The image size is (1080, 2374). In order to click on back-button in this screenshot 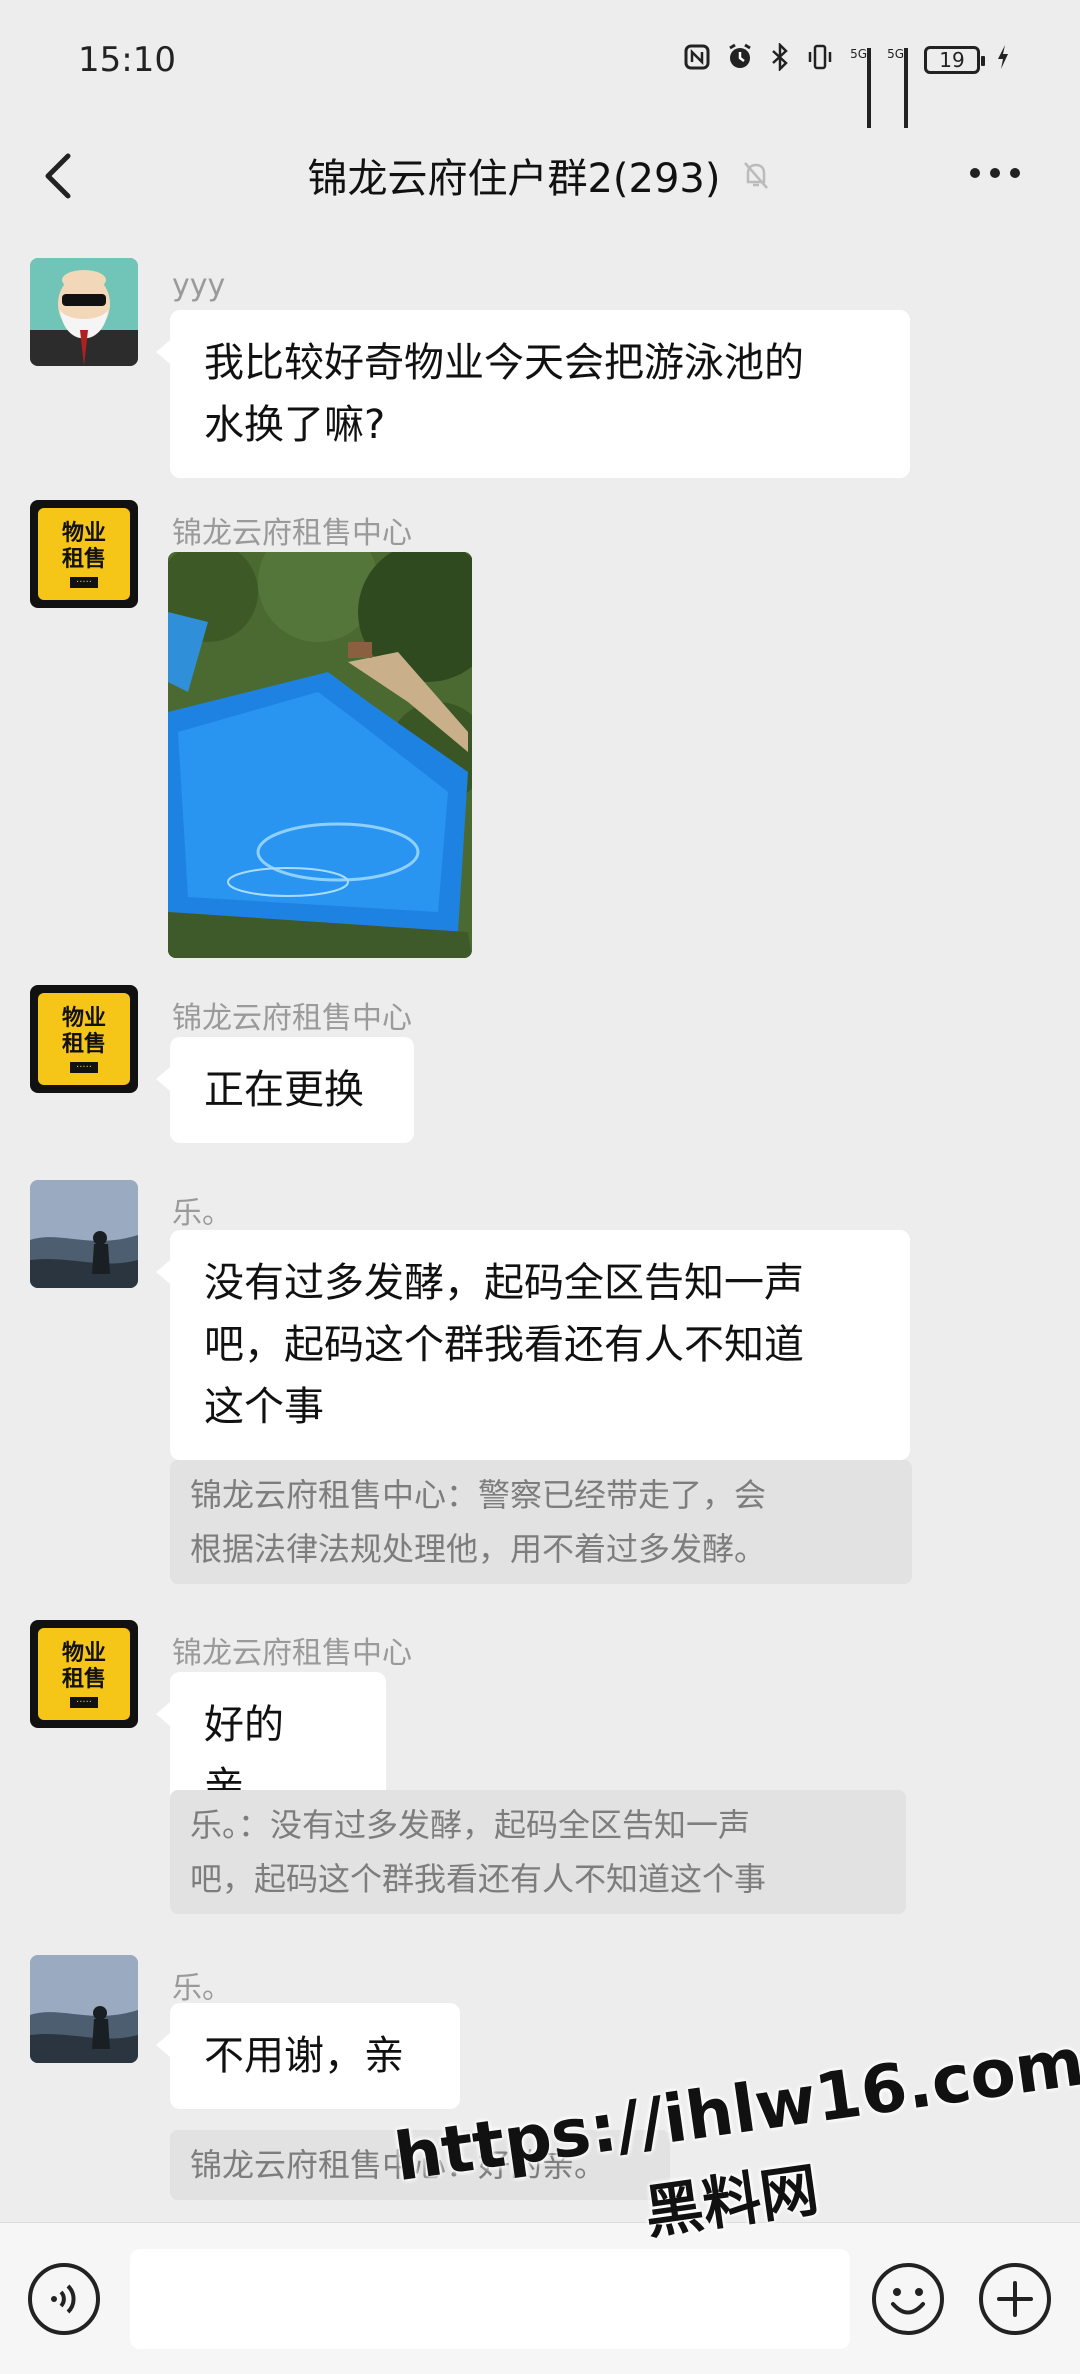, I will do `click(61, 176)`.